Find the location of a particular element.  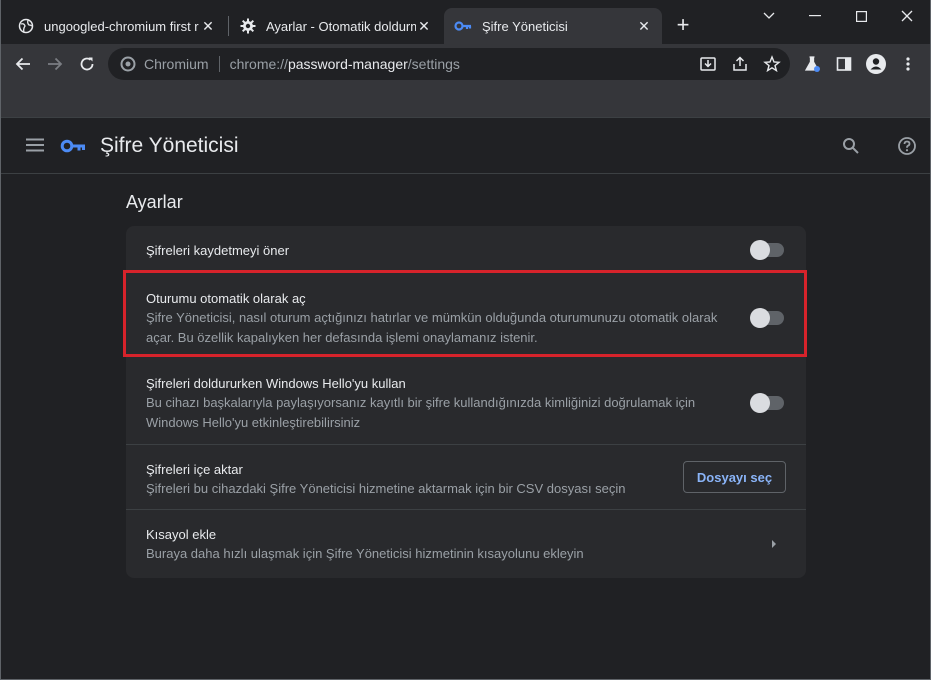

tab-ungoogled: ungoogled-chromium first r ✕ is located at coordinates (117, 26).